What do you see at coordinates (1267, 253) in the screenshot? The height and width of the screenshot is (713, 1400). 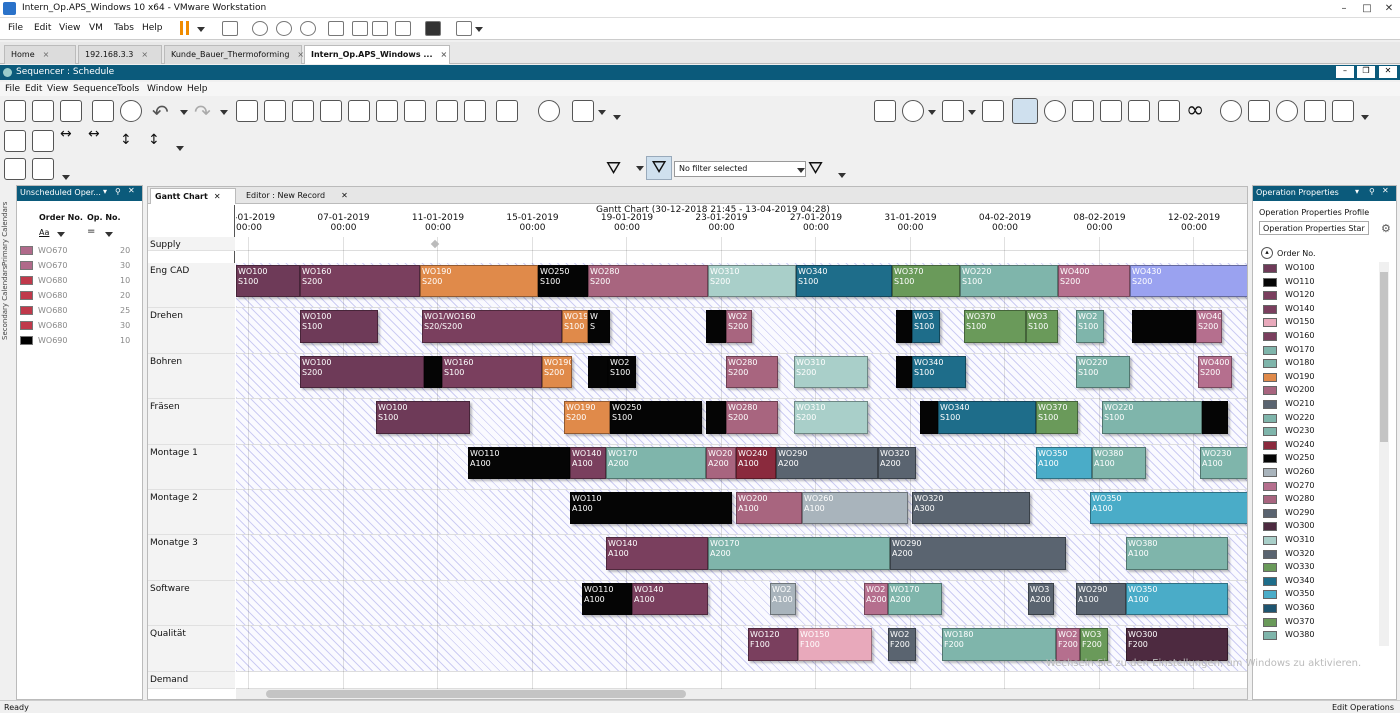 I see `collapse-icon: ▴` at bounding box center [1267, 253].